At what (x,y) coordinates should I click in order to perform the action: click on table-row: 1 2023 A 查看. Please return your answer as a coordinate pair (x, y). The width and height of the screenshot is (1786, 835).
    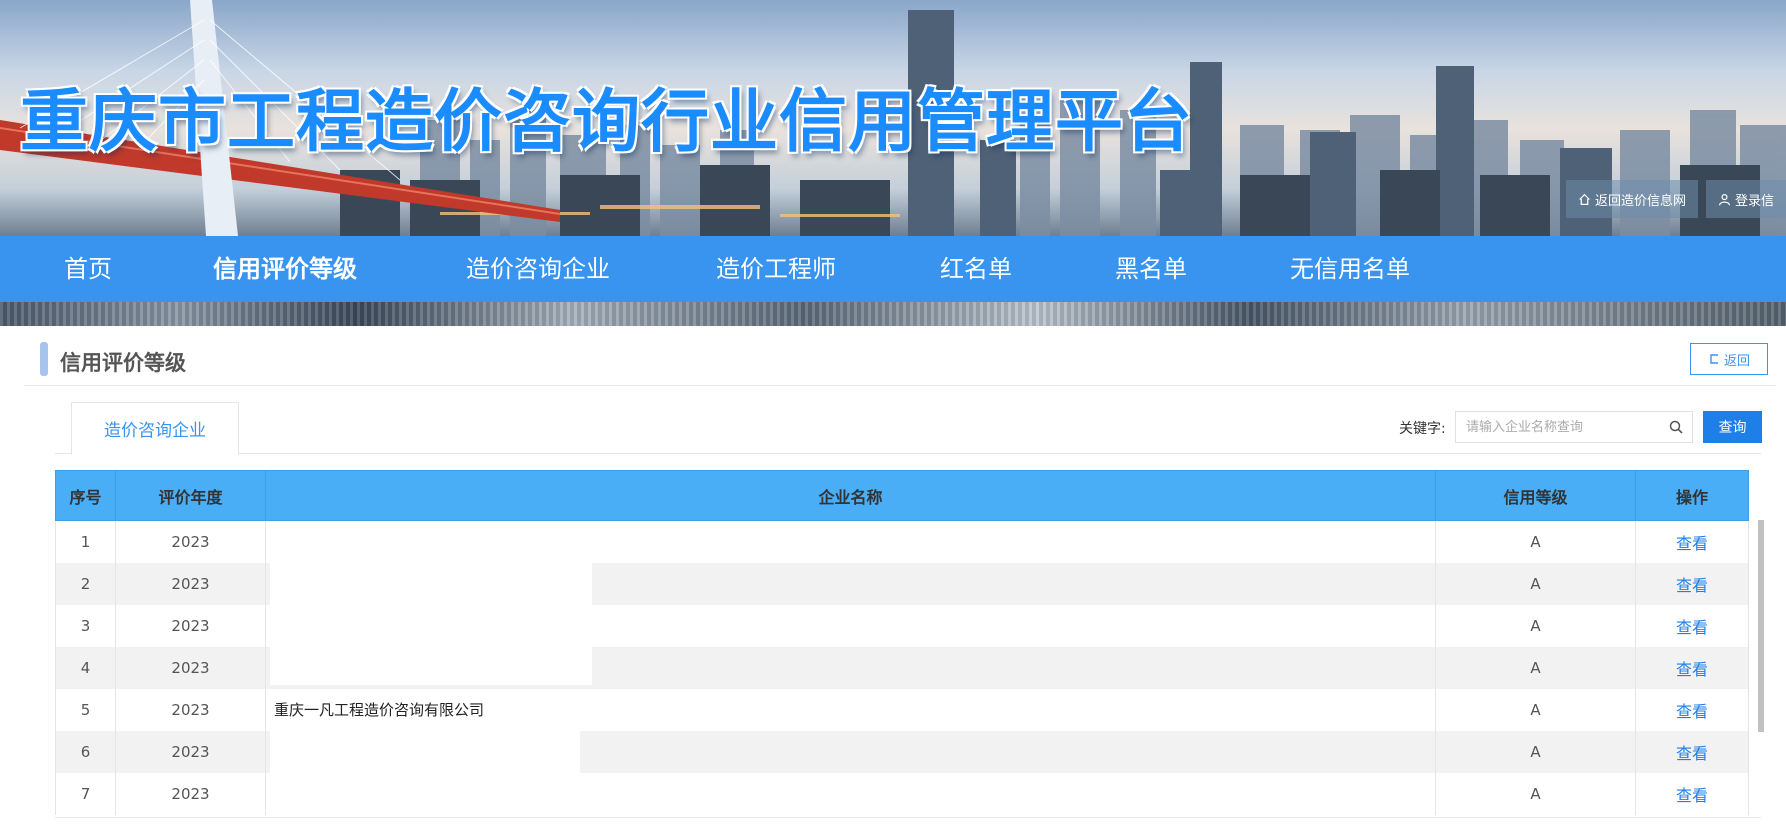
    Looking at the image, I should click on (902, 541).